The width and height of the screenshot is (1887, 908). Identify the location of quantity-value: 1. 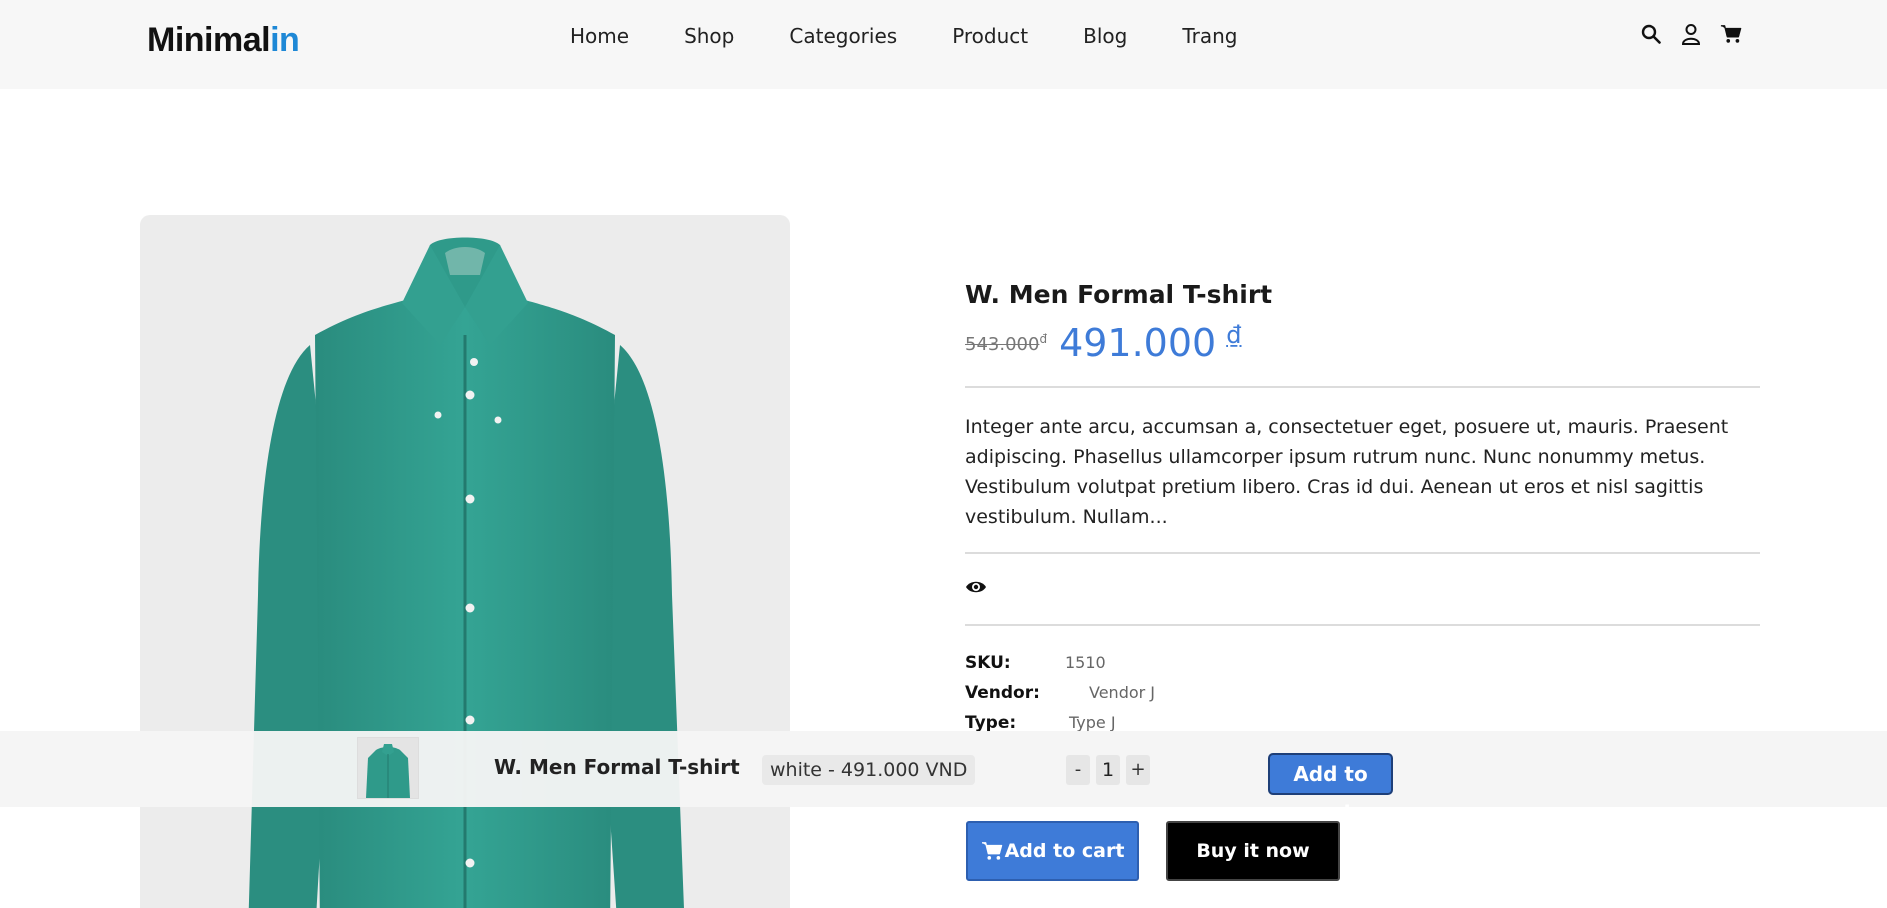
(1108, 770).